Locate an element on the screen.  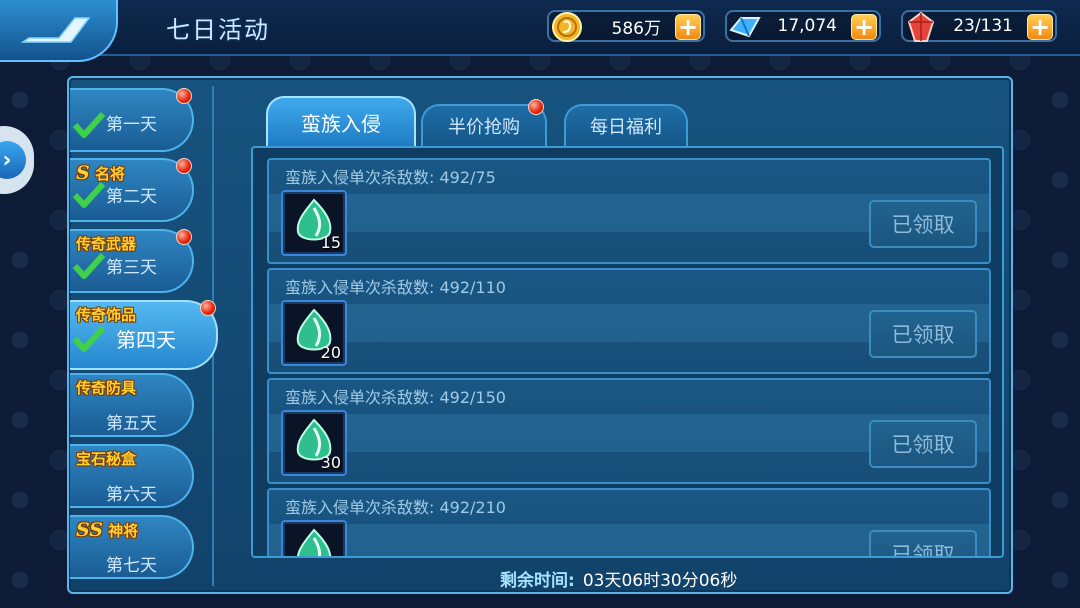
day-label: 第五天 is located at coordinates (131, 424).